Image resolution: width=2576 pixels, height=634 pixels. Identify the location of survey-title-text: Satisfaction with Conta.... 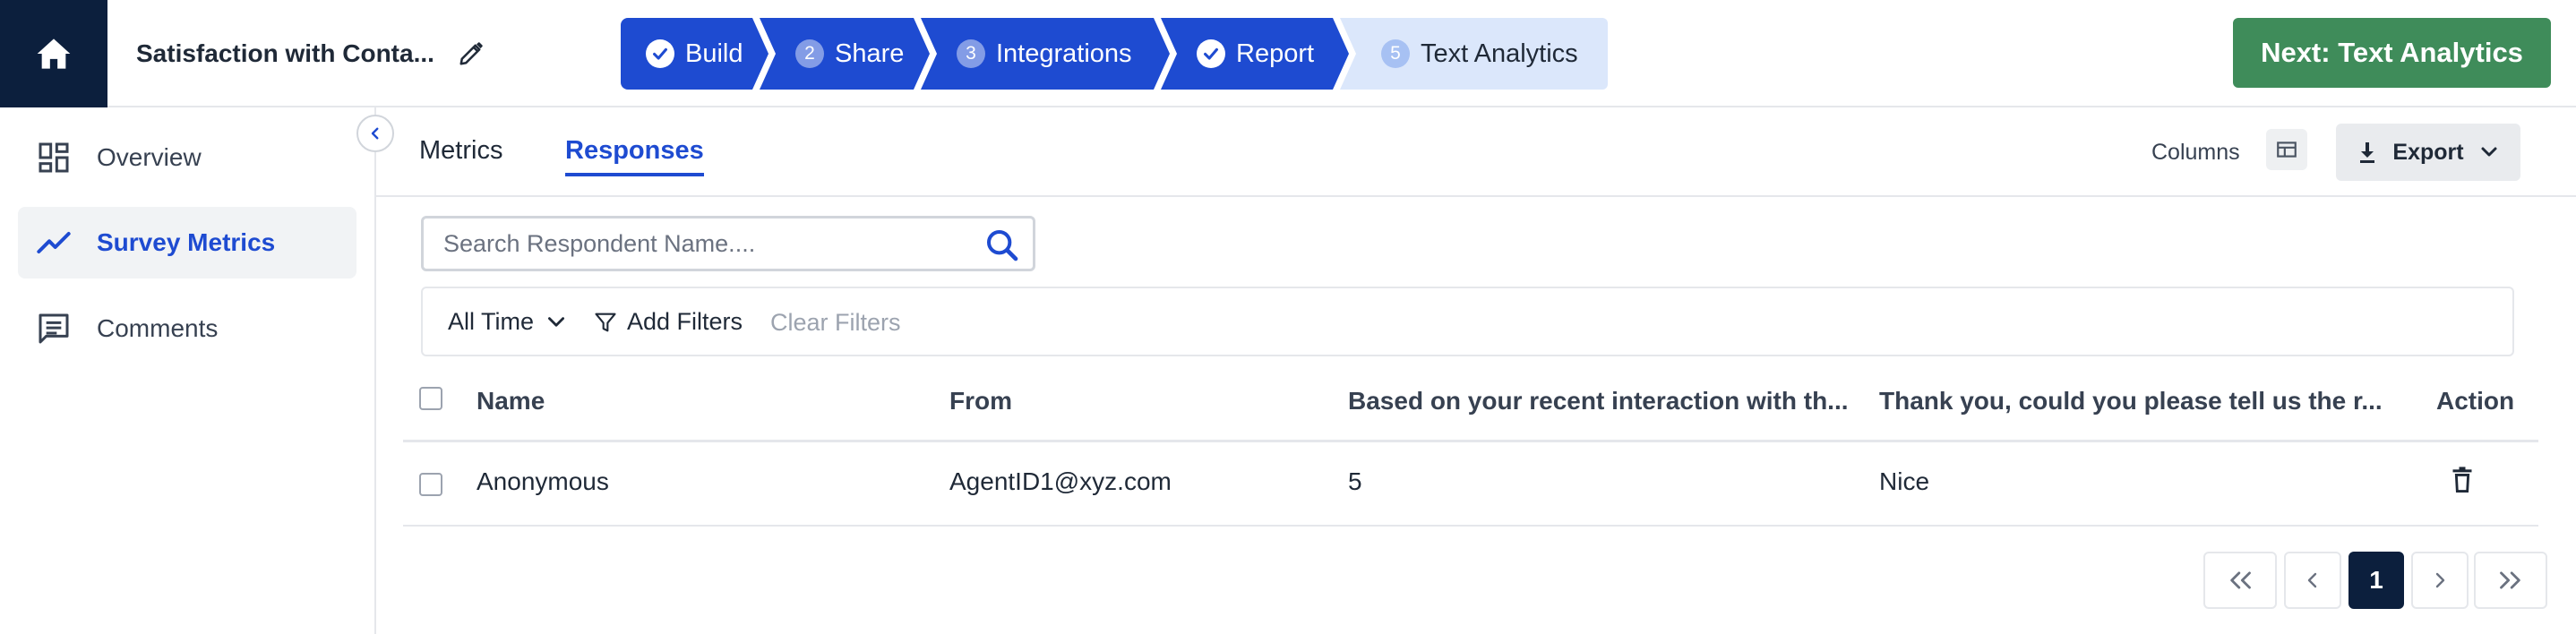
(285, 53).